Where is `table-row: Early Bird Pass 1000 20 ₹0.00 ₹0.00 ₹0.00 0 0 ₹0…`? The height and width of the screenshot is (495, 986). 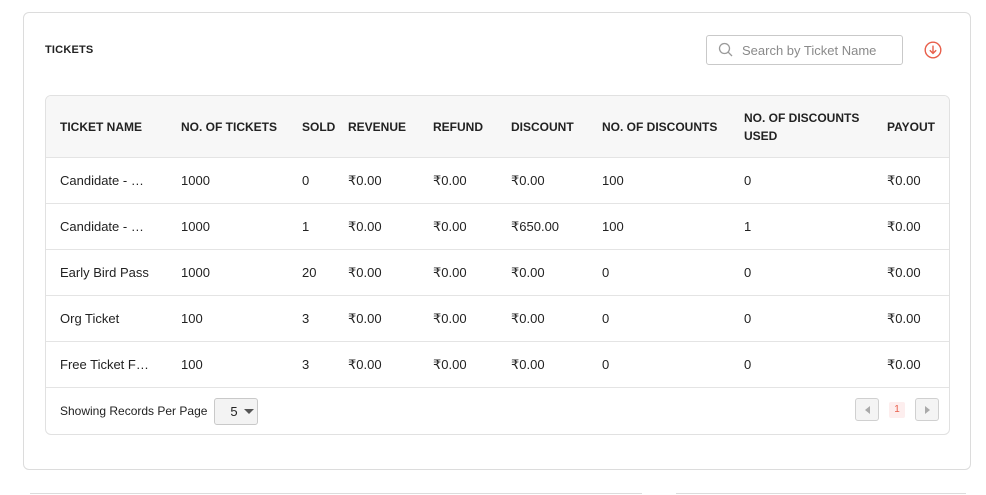
table-row: Early Bird Pass 1000 20 ₹0.00 ₹0.00 ₹0.00 0 0 ₹0… is located at coordinates (497, 272).